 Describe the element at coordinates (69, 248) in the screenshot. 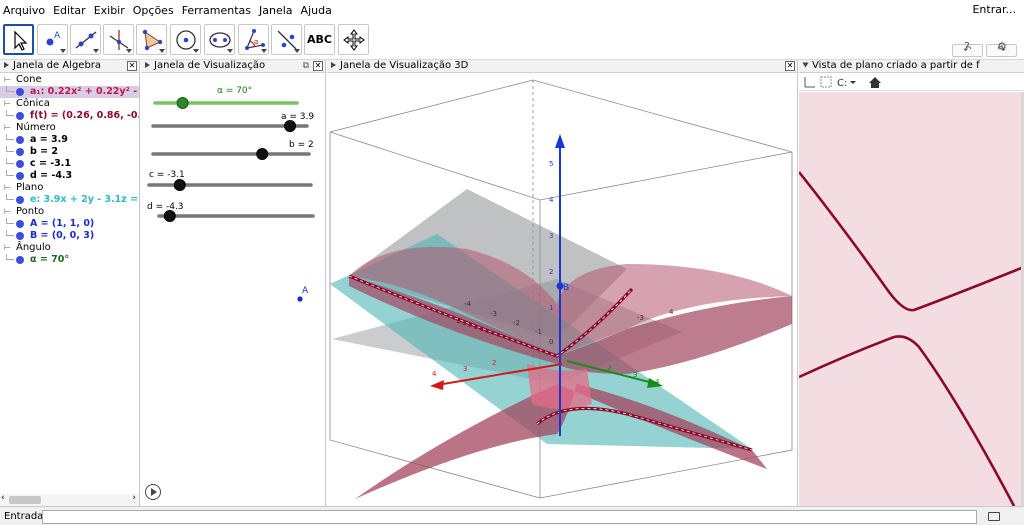

I see `algebra-group: ⊢ Ângulo` at that location.